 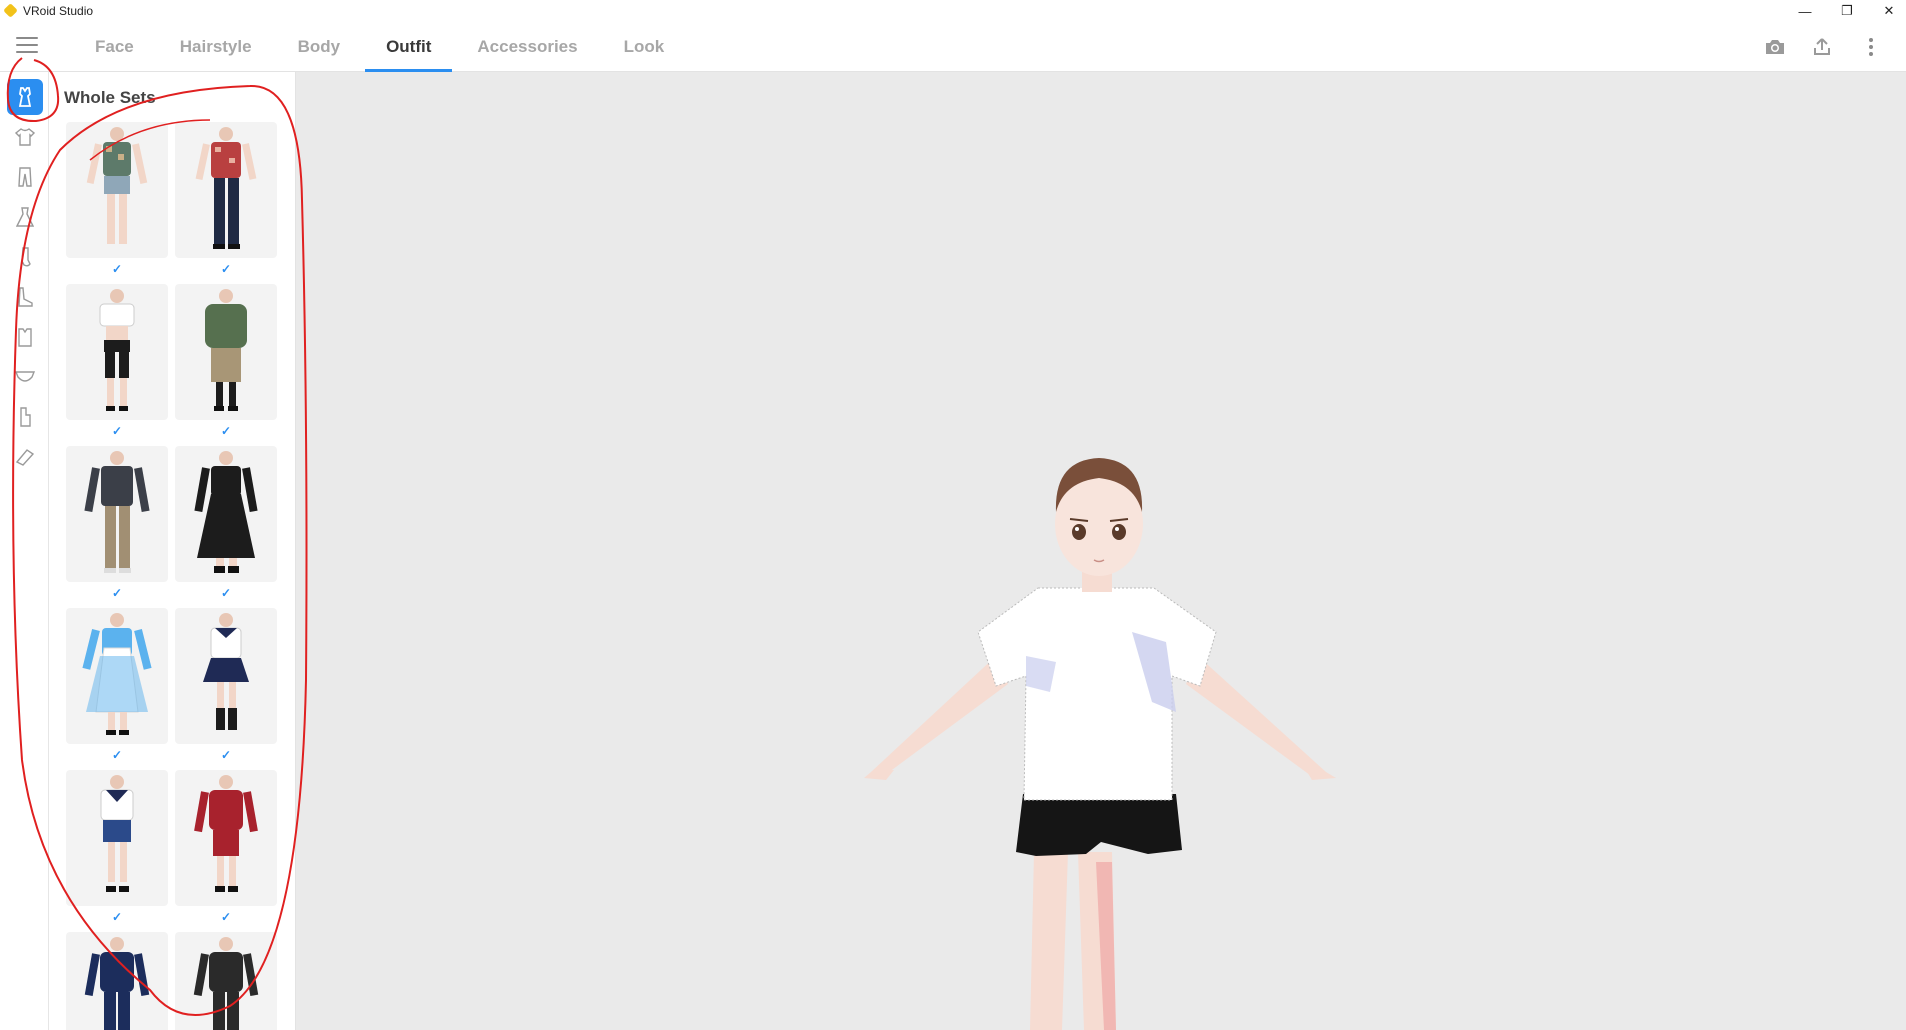 I want to click on socks-icon, so click(x=25, y=257).